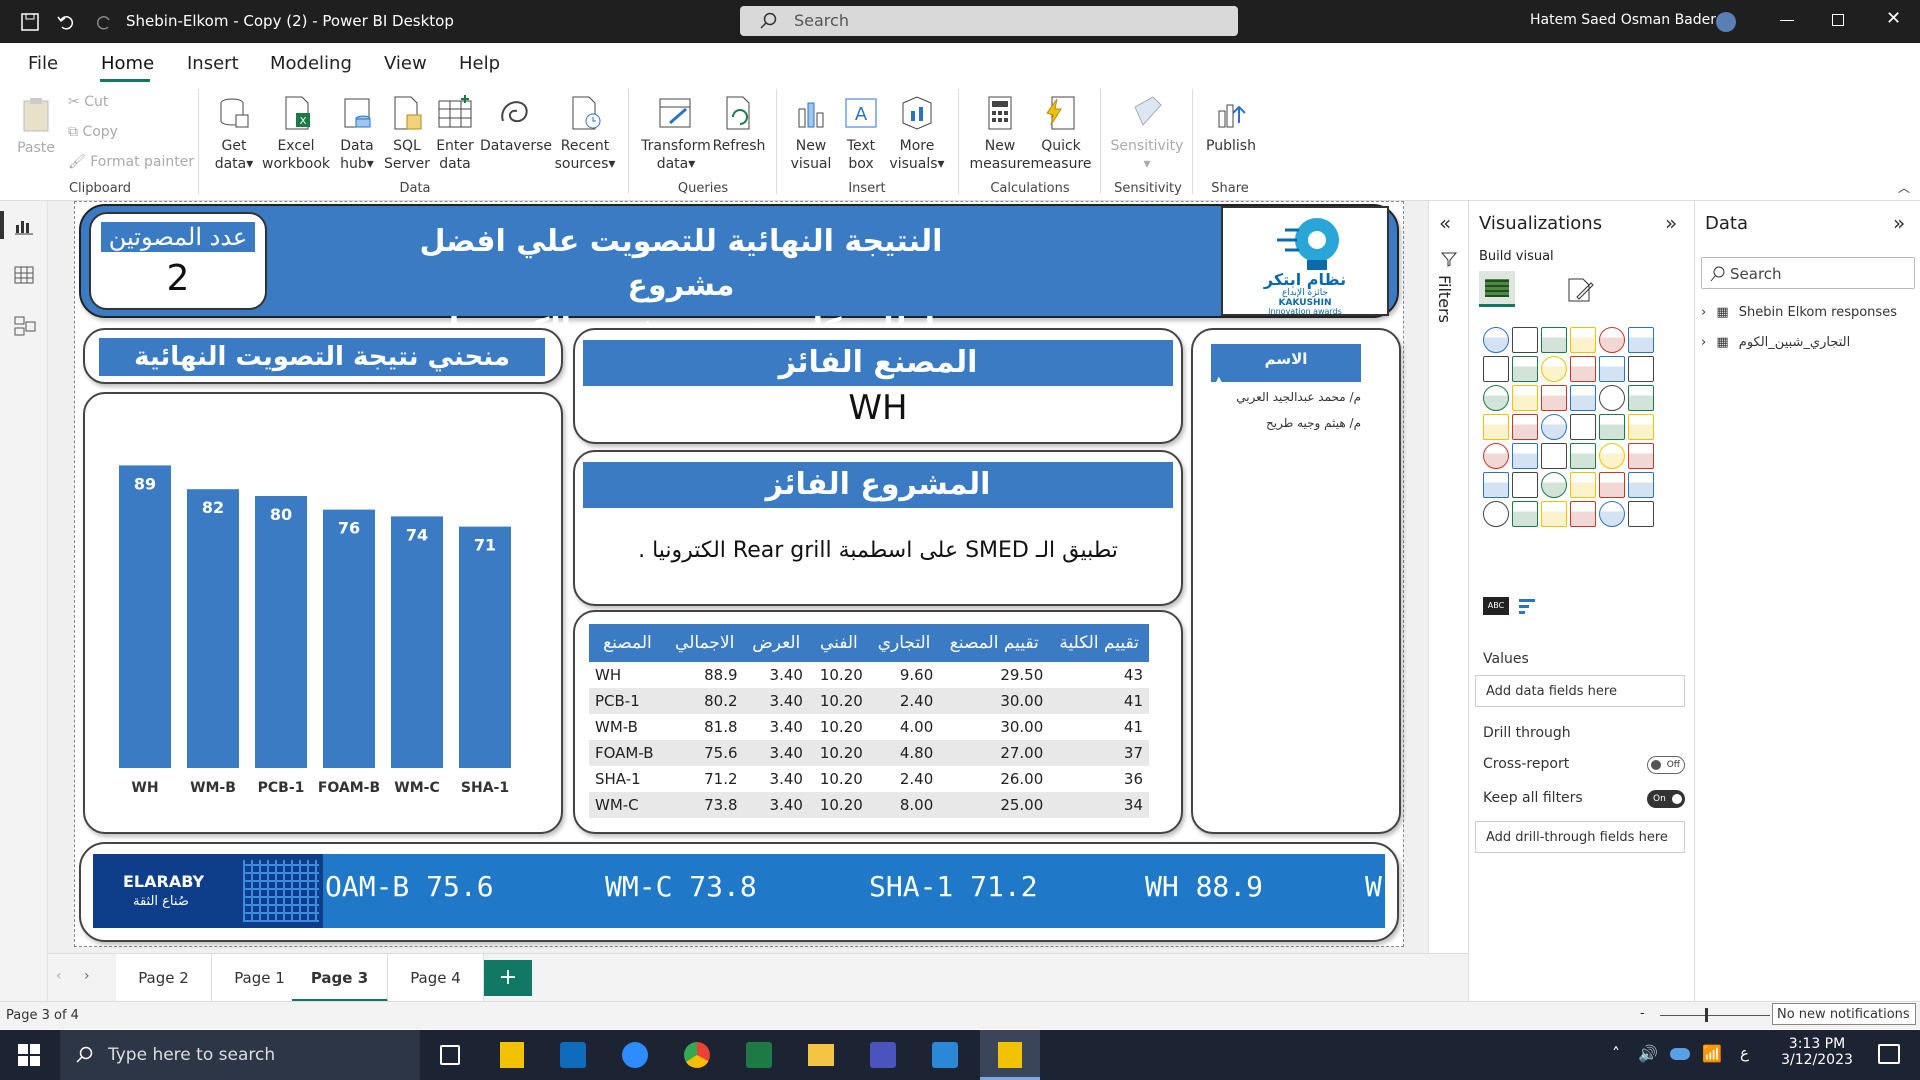 The width and height of the screenshot is (1920, 1080). I want to click on format-painter-button: 🖌 Format painter, so click(131, 162).